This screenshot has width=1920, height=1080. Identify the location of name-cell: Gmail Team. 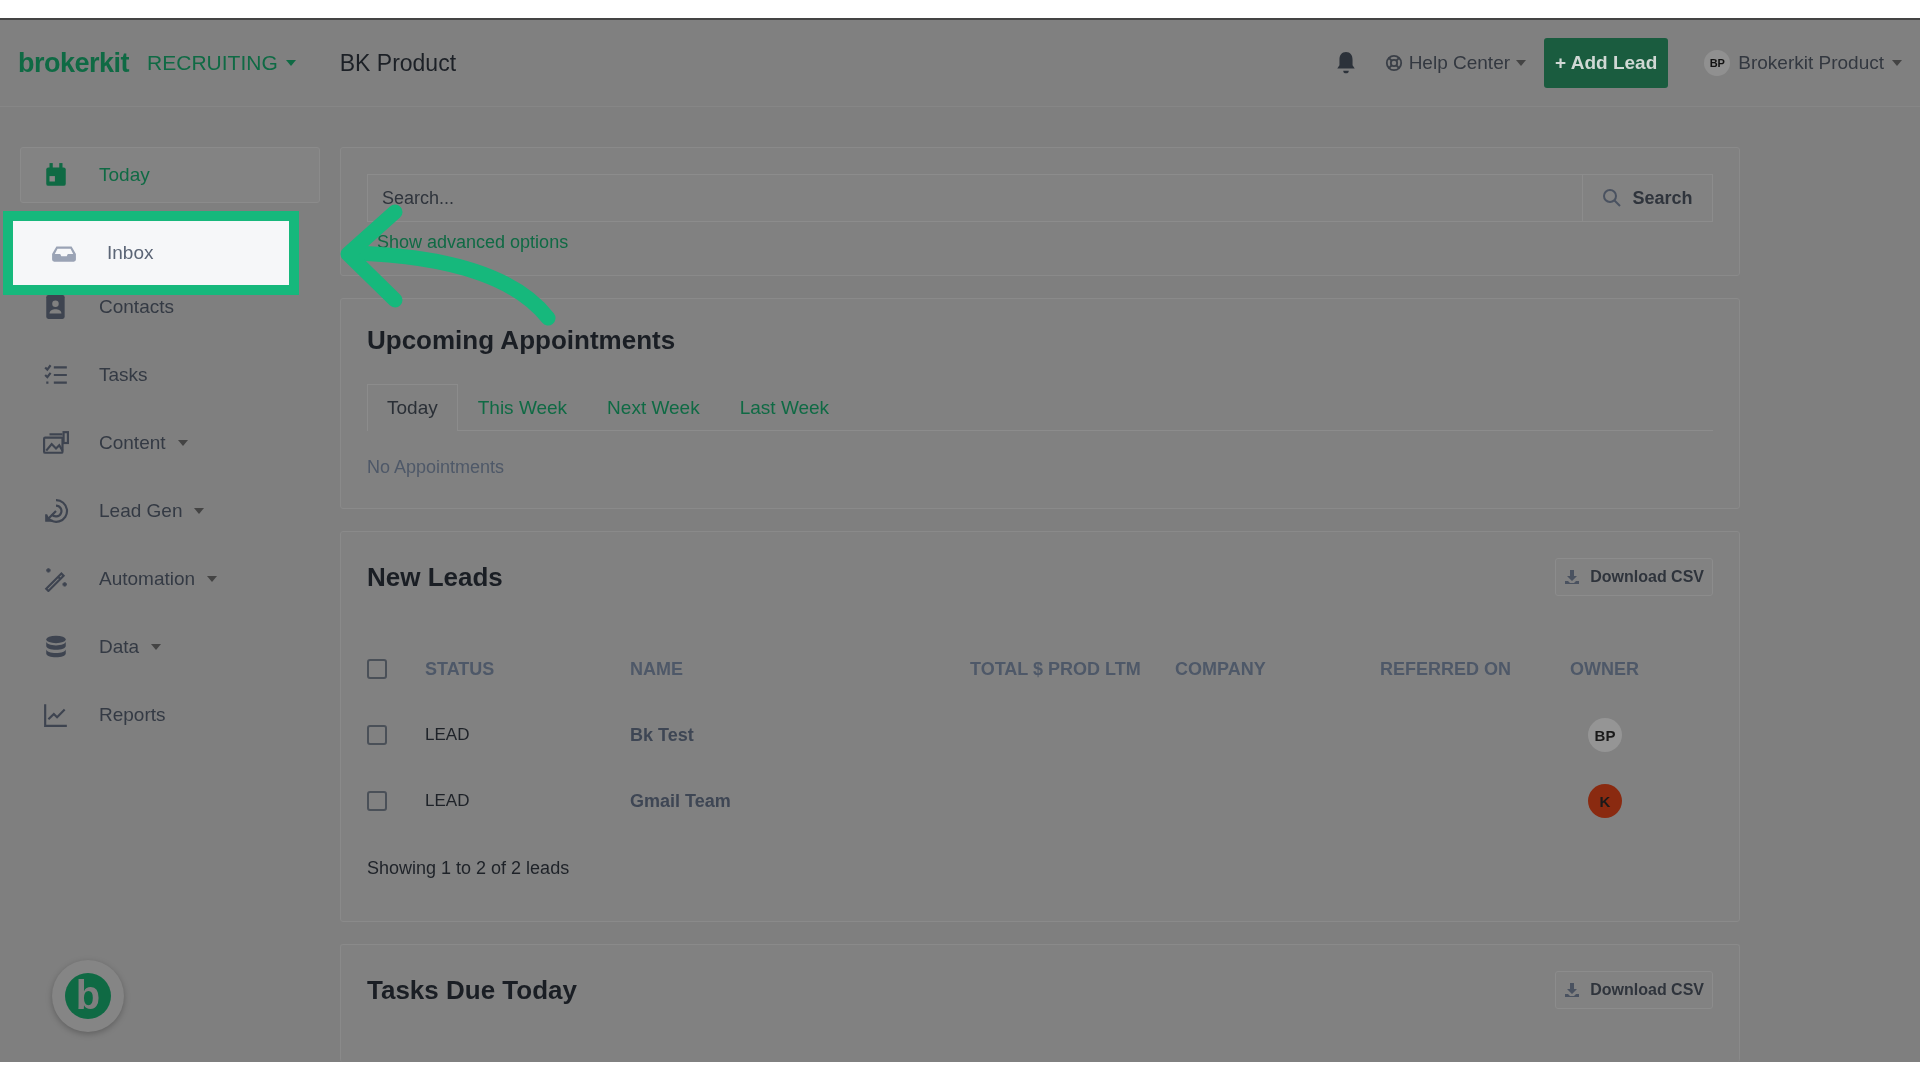
(800, 801).